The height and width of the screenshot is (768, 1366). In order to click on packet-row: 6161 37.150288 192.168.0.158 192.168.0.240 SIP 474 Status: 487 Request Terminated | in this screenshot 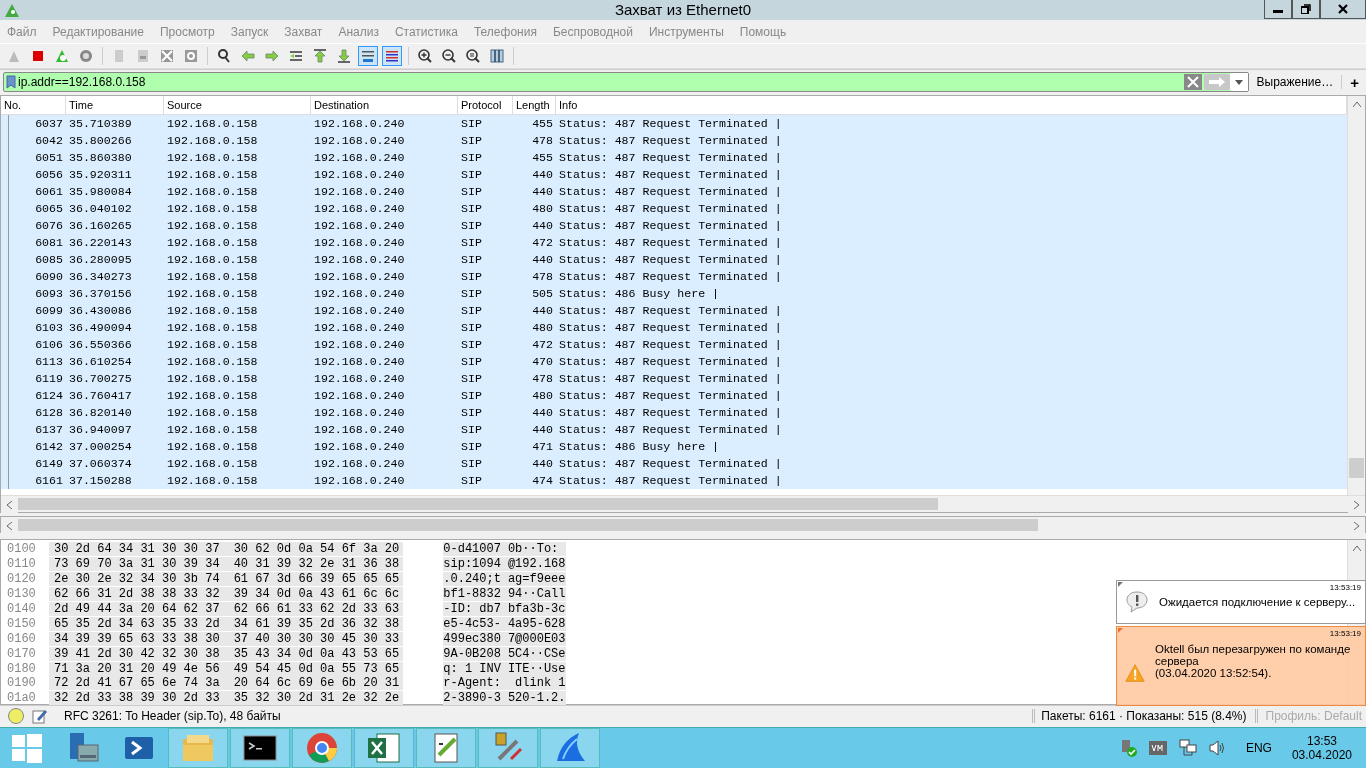, I will do `click(674, 480)`.